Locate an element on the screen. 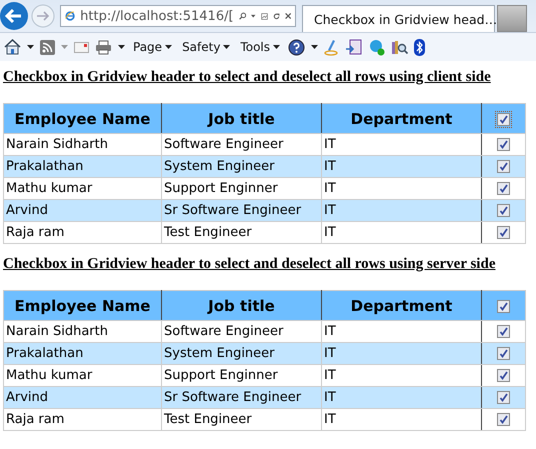 Image resolution: width=536 pixels, height=449 pixels. help-icon is located at coordinates (297, 47).